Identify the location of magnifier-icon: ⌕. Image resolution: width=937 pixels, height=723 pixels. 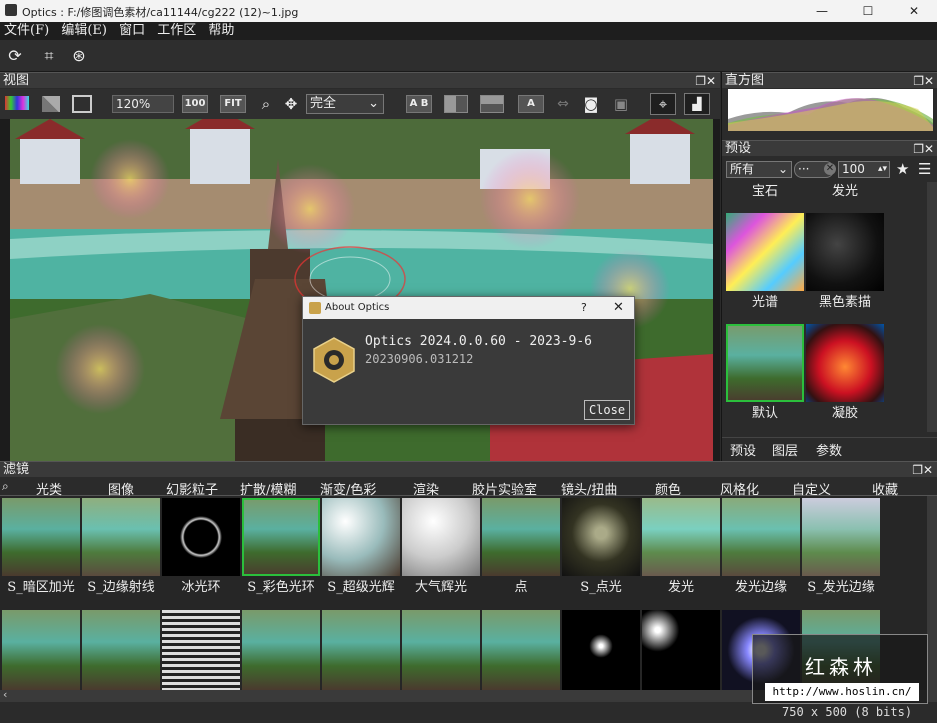
(266, 104).